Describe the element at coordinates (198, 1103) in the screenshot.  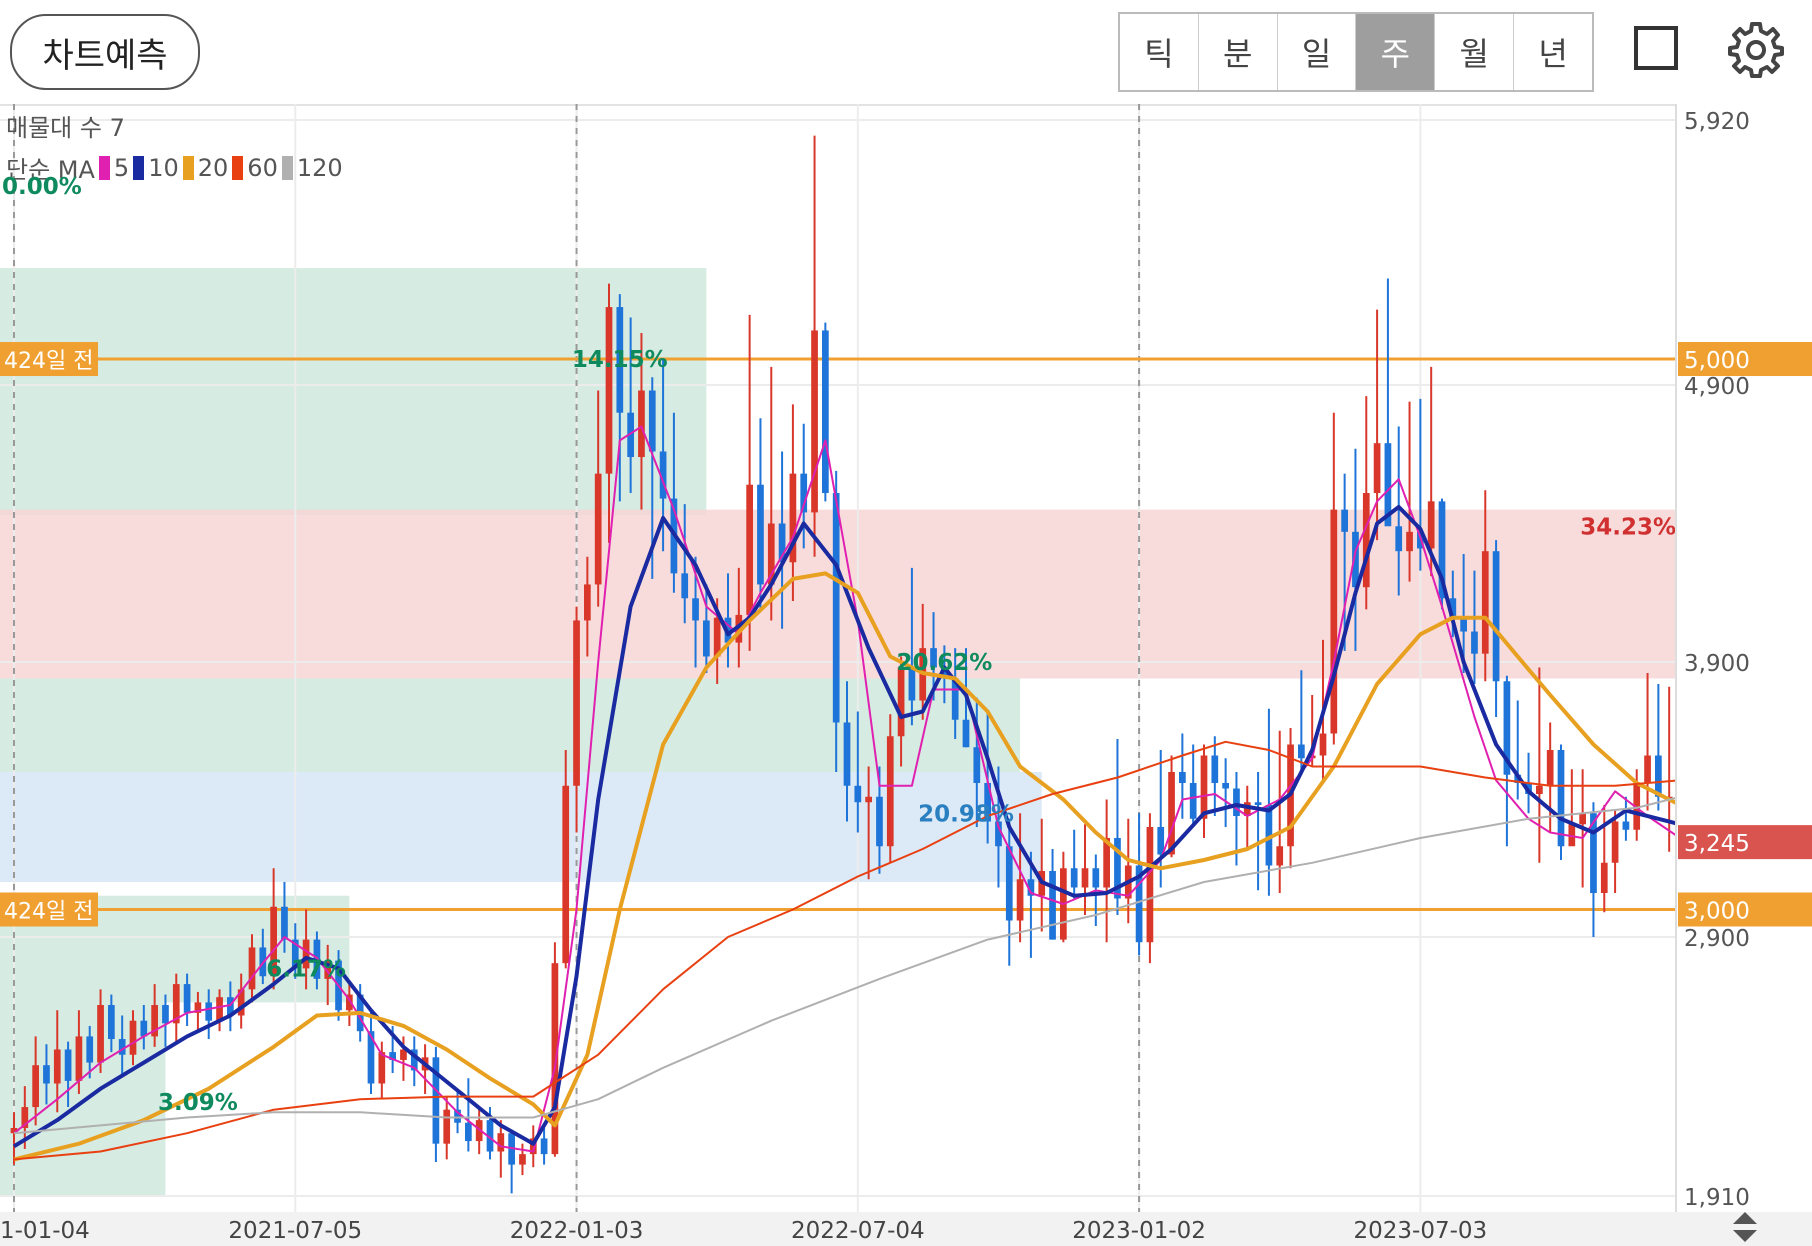
I see `zone-percent-label: 3.09%` at that location.